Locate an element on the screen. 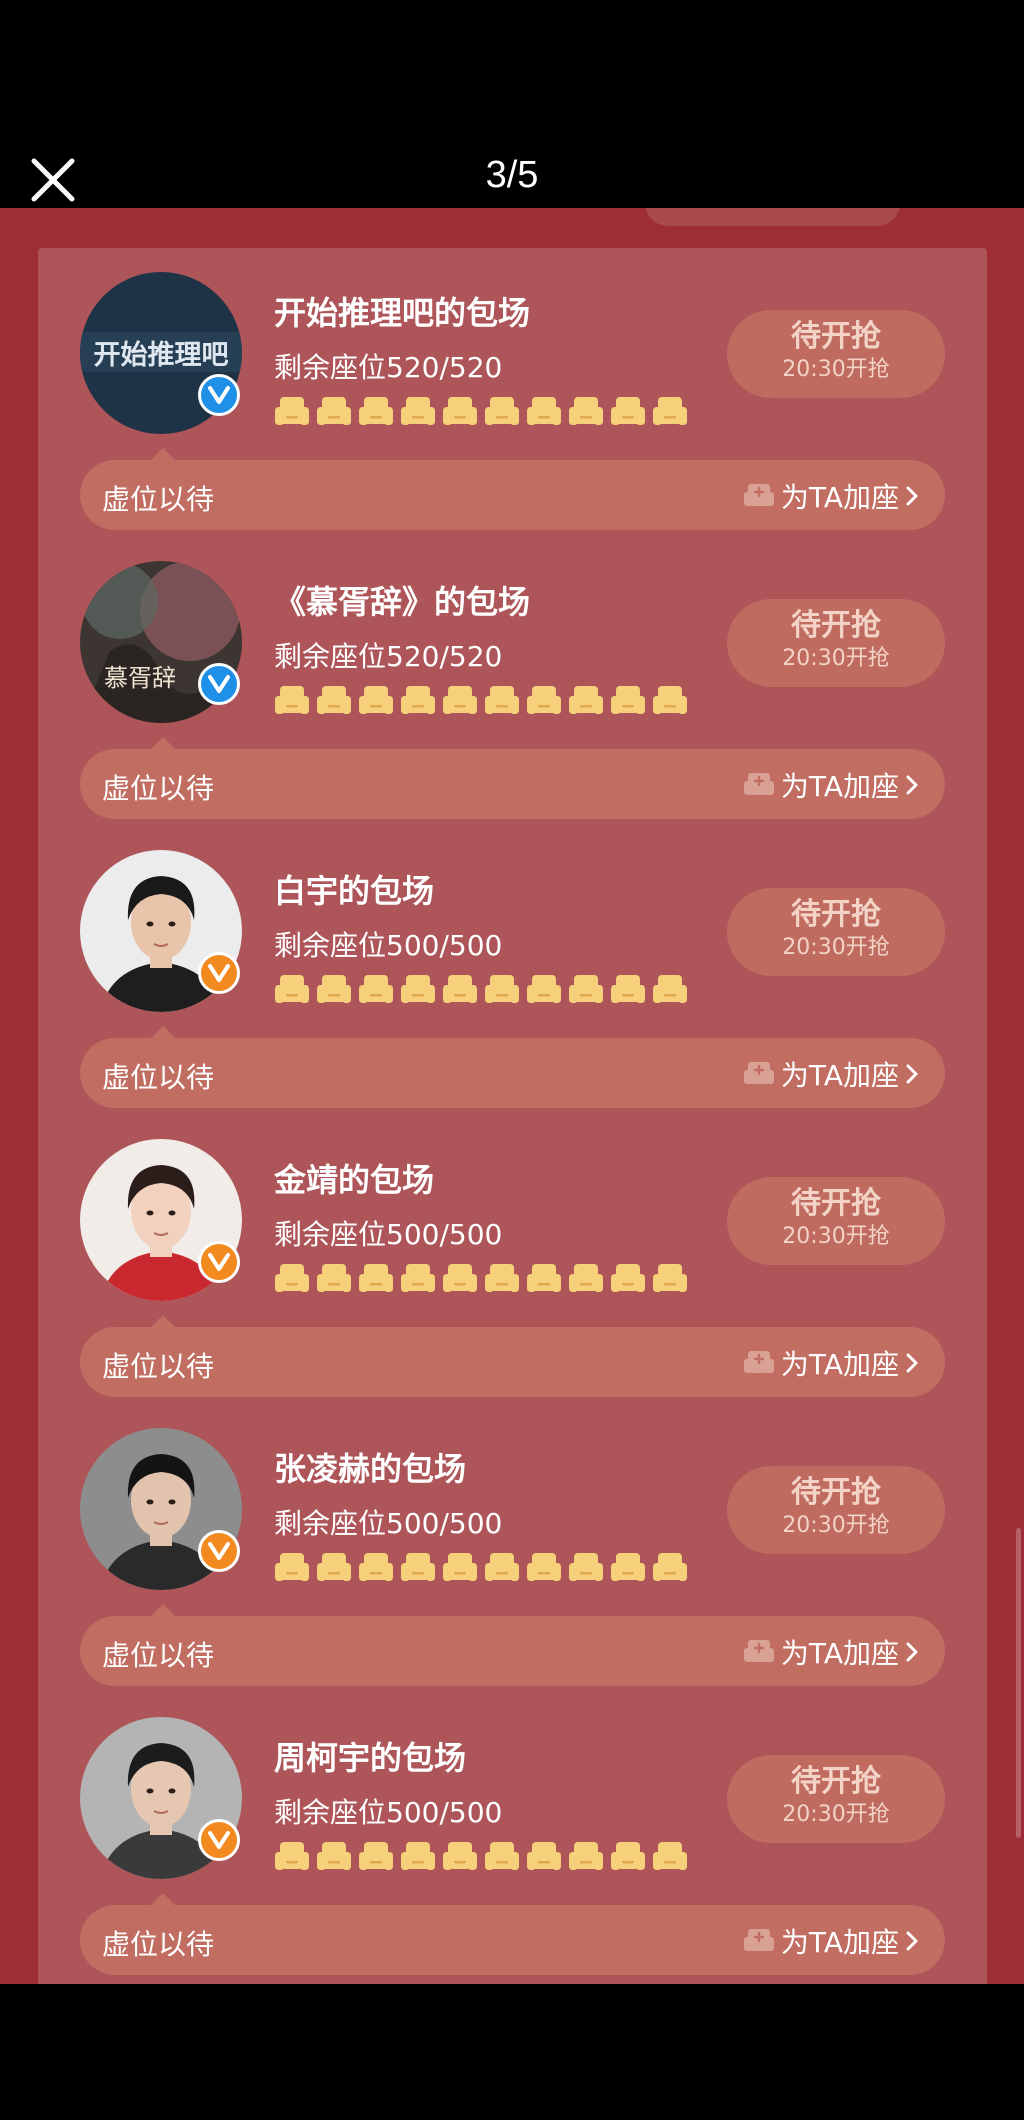 The width and height of the screenshot is (1024, 2120). booking-title: 白宇的包场 is located at coordinates (354, 891).